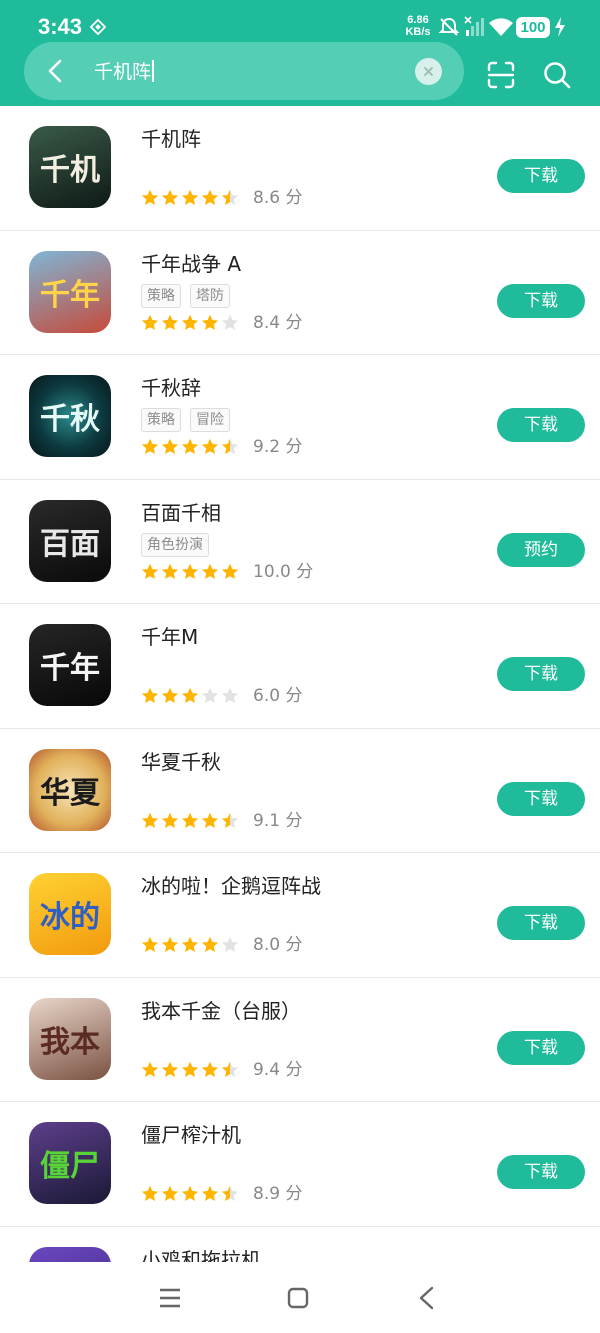 Image resolution: width=600 pixels, height=1333 pixels. Describe the element at coordinates (70, 917) in the screenshot. I see `app-icon-art: 冰的` at that location.